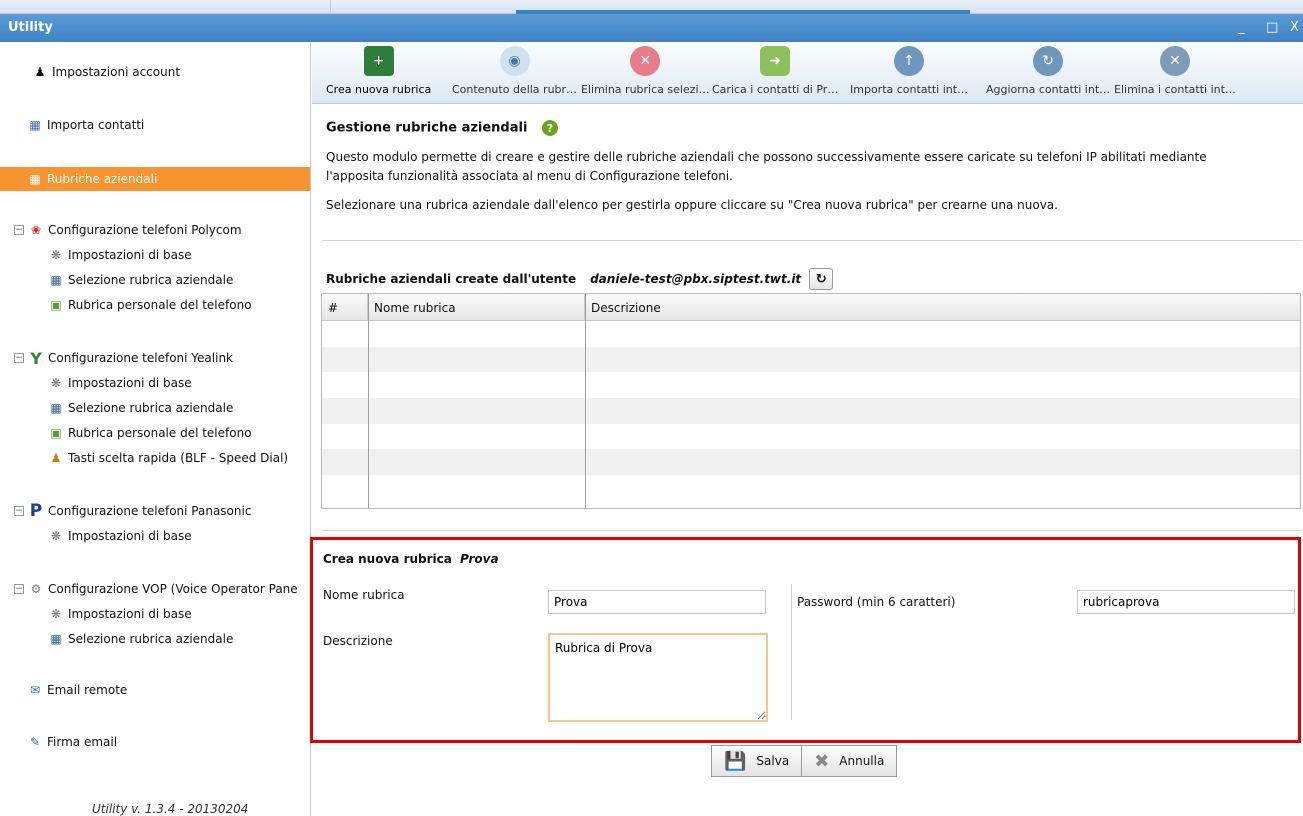 The image size is (1303, 816). What do you see at coordinates (791, 652) in the screenshot?
I see `form-divider` at bounding box center [791, 652].